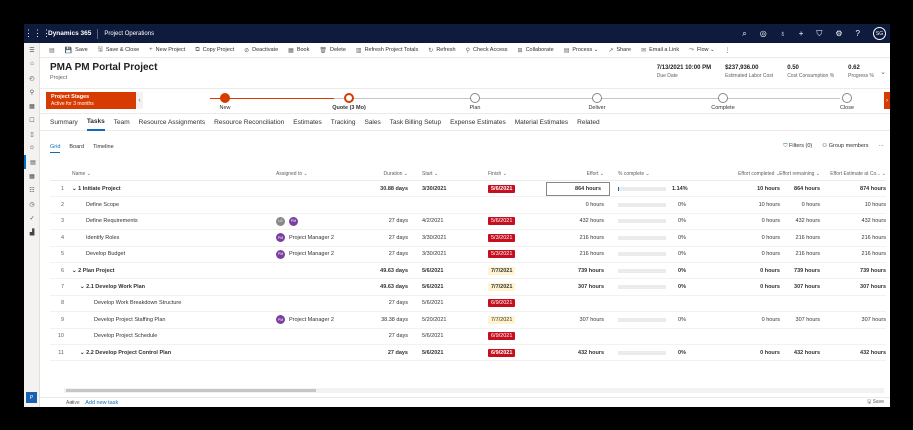 The width and height of the screenshot is (913, 430). What do you see at coordinates (478, 122) in the screenshot?
I see `tab-expense-estimates: Expense Estimates` at bounding box center [478, 122].